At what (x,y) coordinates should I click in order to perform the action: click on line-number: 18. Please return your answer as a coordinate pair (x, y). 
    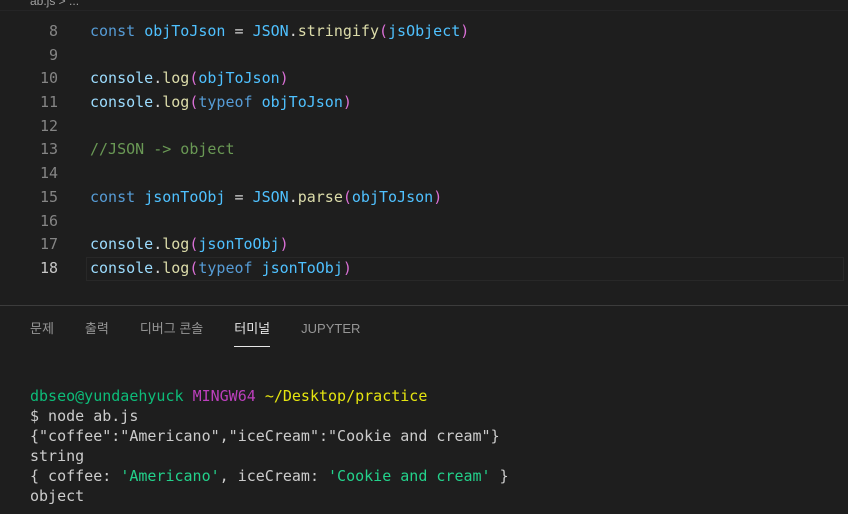
    Looking at the image, I should click on (48, 267).